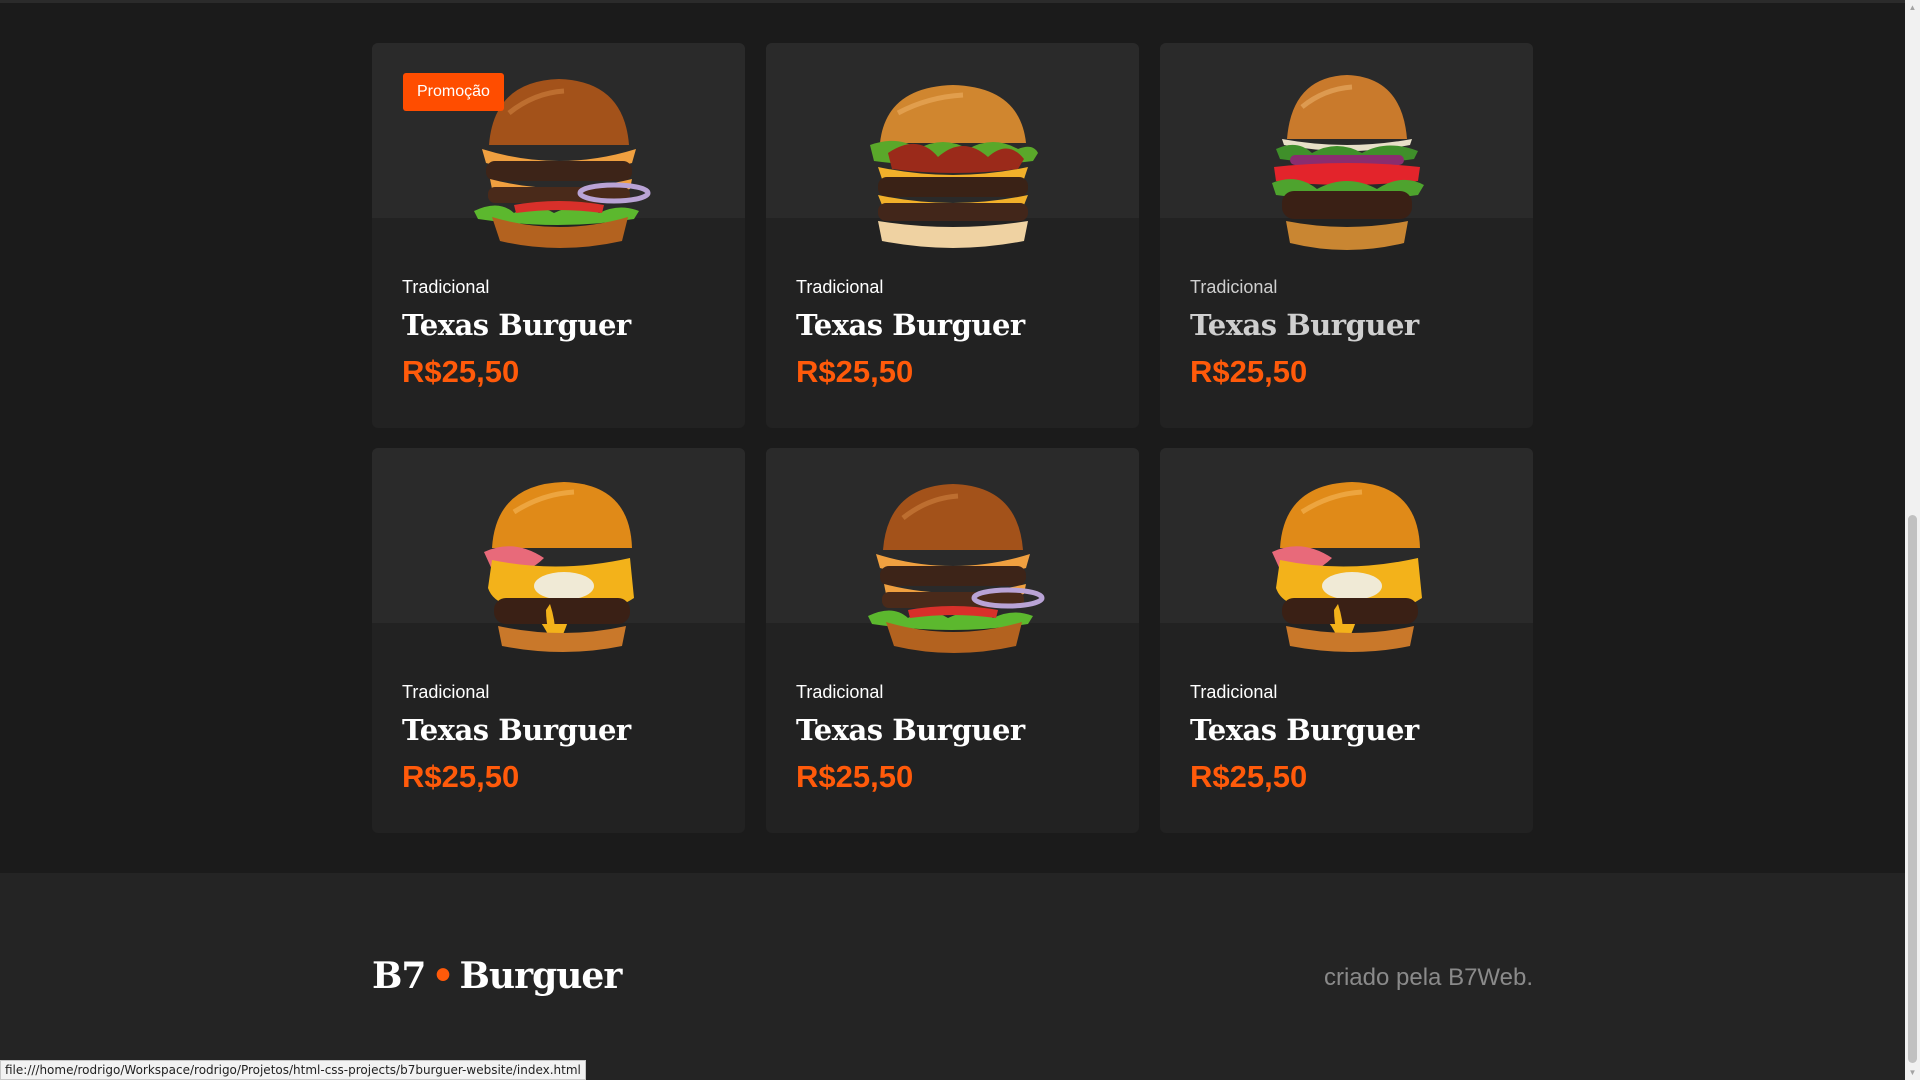  I want to click on scrollbar-thumb, so click(1912, 789).